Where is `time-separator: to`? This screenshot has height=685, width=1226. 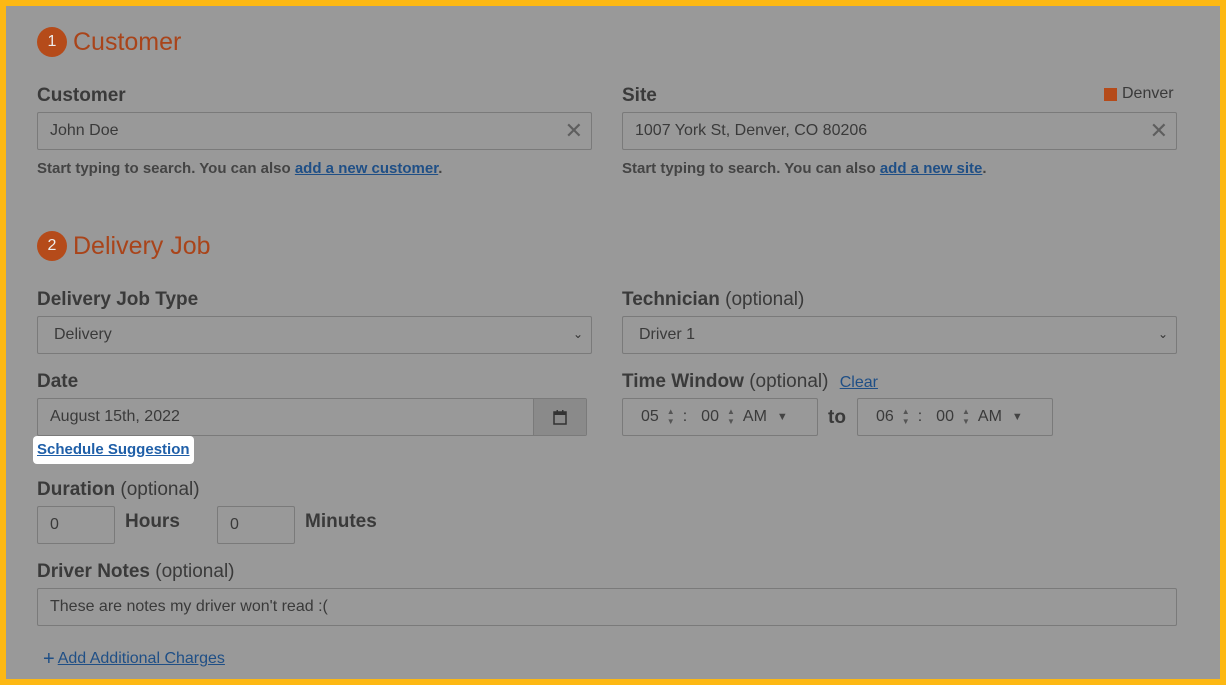
time-separator: to is located at coordinates (837, 417).